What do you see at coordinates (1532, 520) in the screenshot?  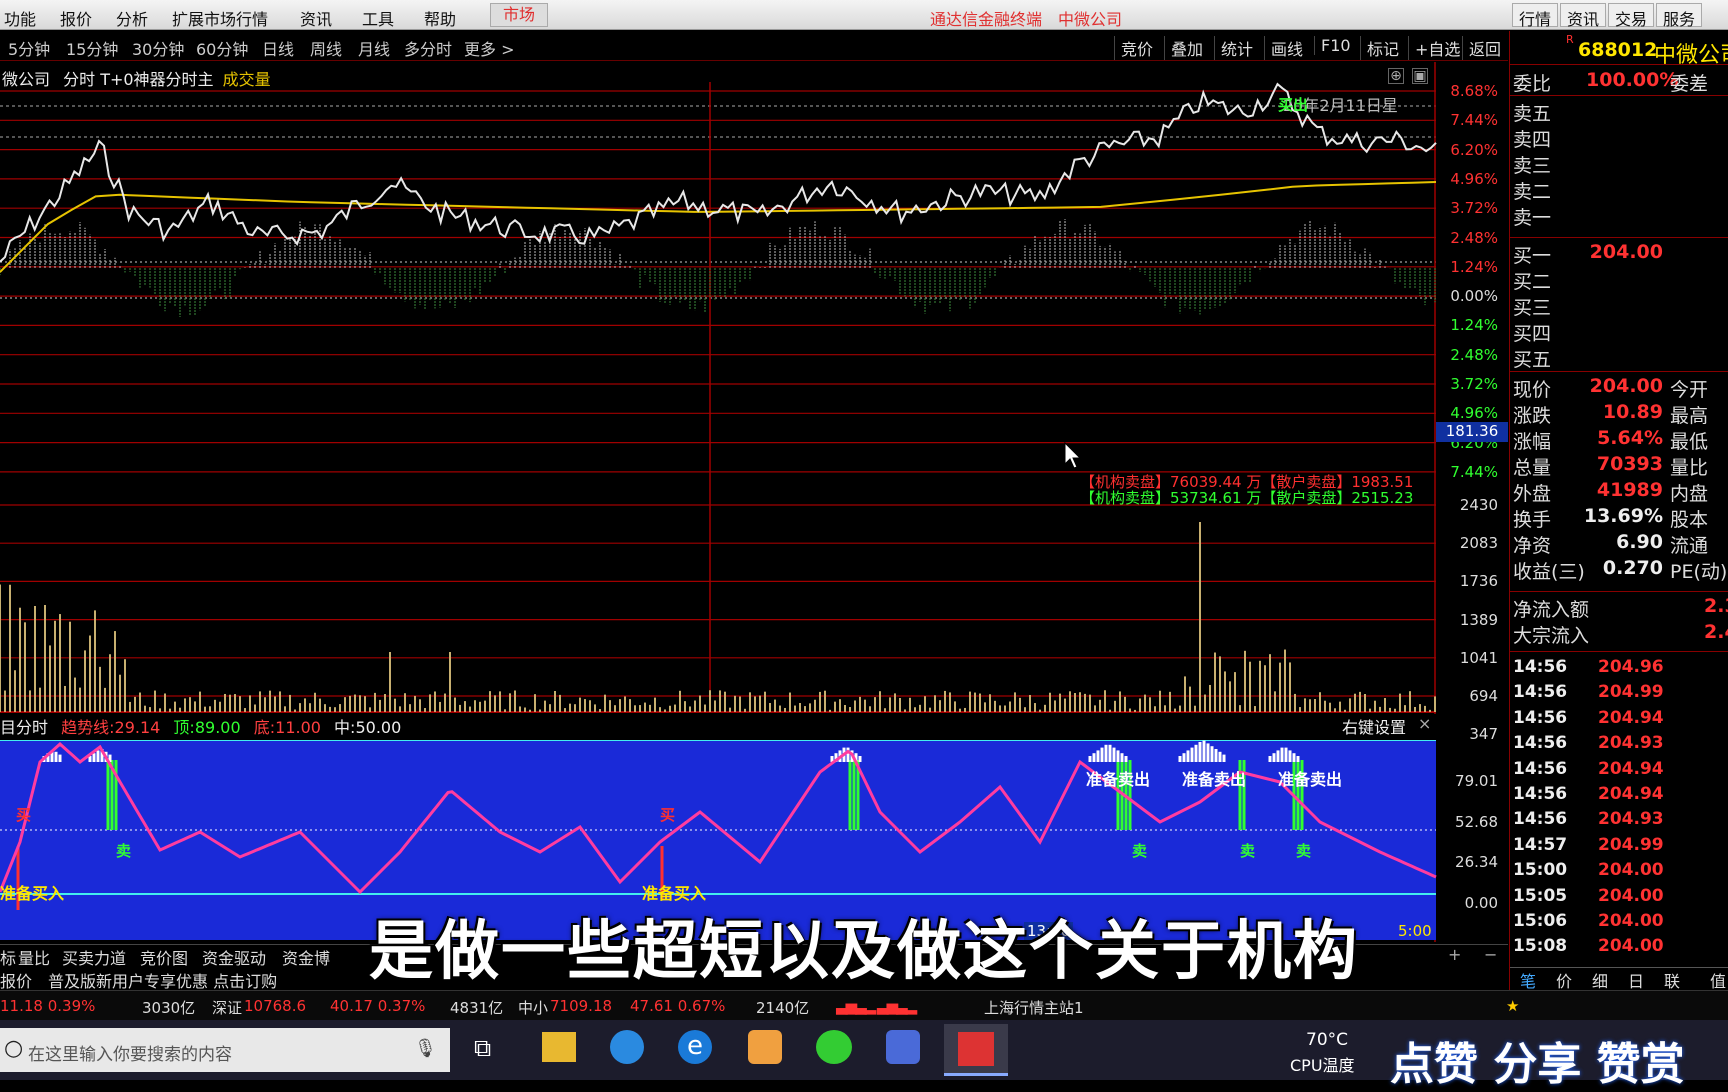 I see `quote-label: 换手` at bounding box center [1532, 520].